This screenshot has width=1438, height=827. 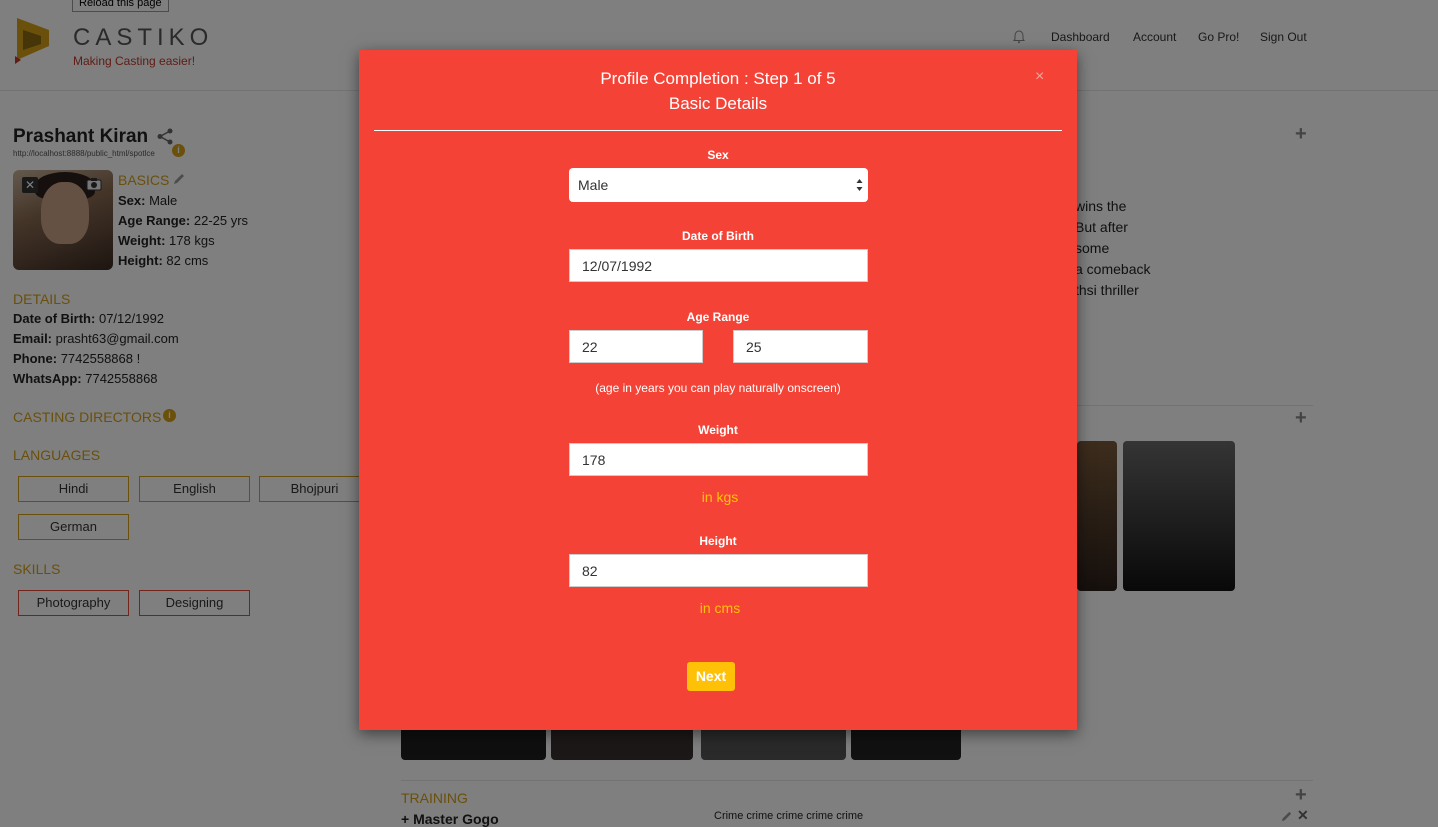 What do you see at coordinates (720, 608) in the screenshot?
I see `height-unit: in cms` at bounding box center [720, 608].